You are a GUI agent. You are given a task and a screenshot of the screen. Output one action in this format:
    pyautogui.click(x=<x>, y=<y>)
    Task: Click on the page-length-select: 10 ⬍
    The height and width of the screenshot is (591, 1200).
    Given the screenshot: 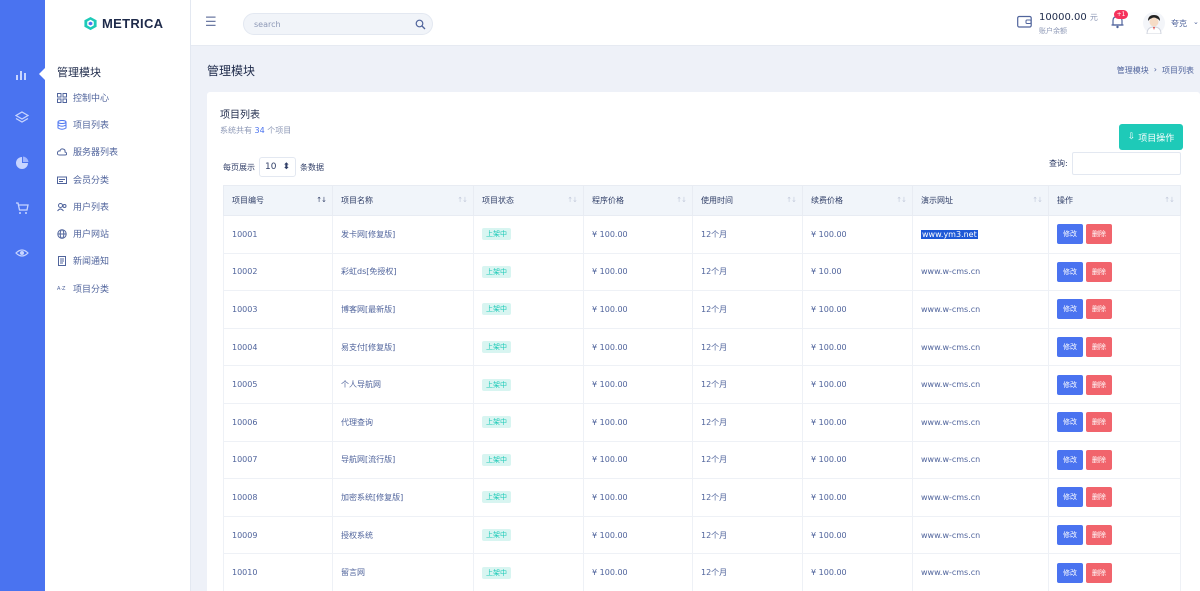 What is the action you would take?
    pyautogui.click(x=277, y=167)
    